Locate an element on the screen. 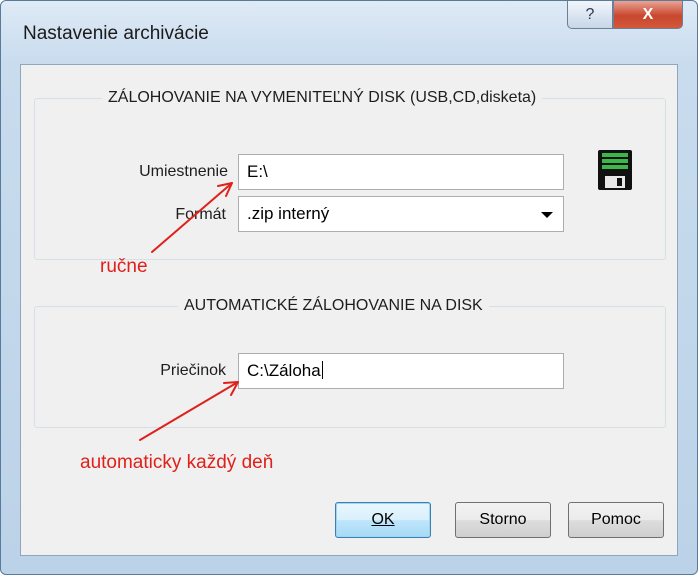  cancel-button: Storno is located at coordinates (503, 520).